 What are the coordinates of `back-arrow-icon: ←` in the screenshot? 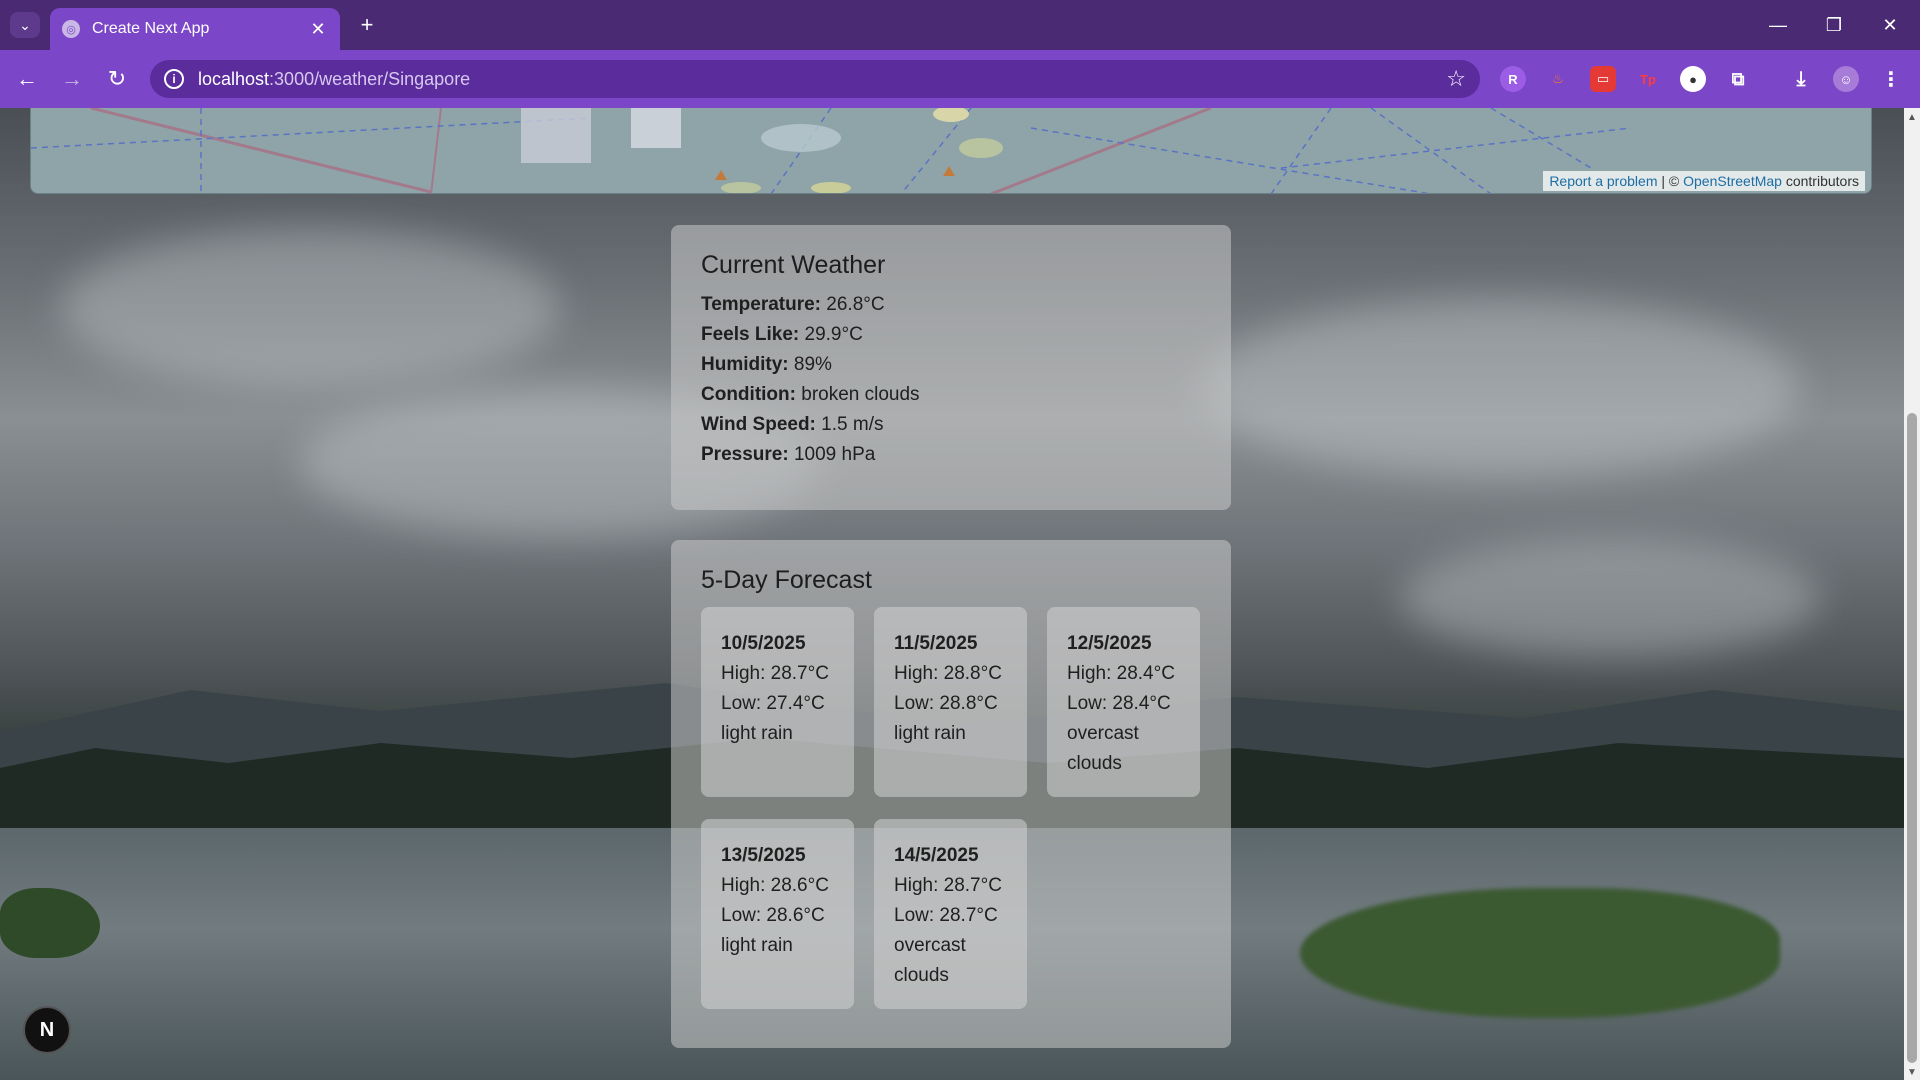 It's located at (27, 79).